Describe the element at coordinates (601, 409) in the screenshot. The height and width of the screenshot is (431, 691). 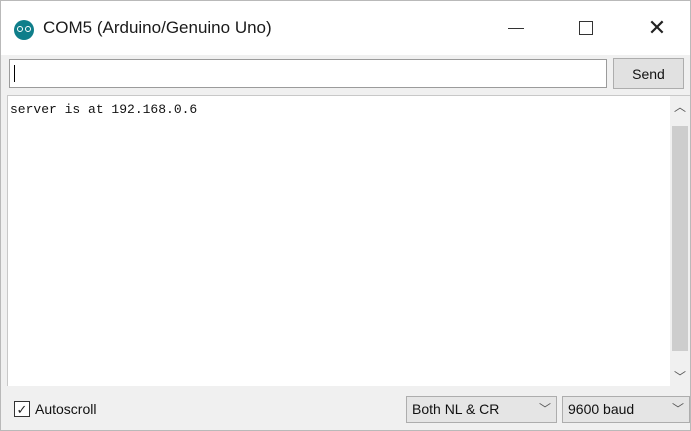
I see `baud-rate-value: 9600 baud` at that location.